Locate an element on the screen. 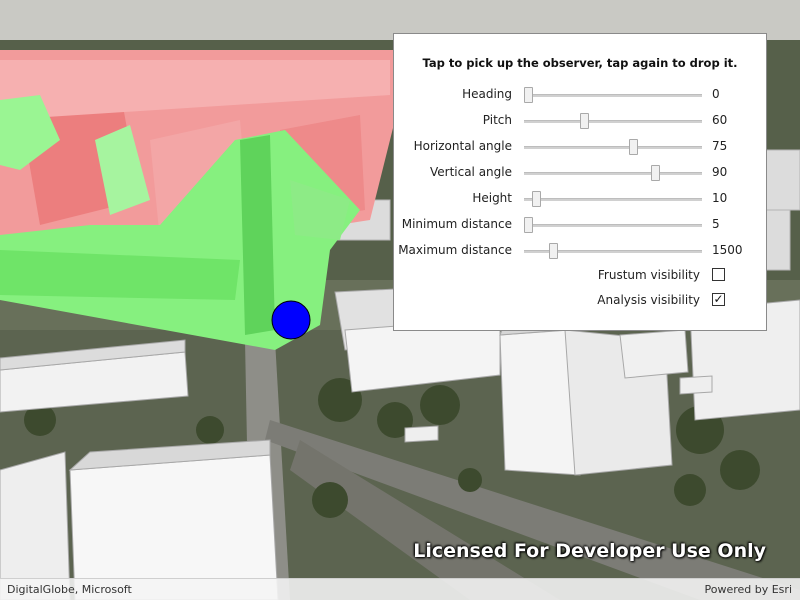  heading-slider is located at coordinates (613, 95).